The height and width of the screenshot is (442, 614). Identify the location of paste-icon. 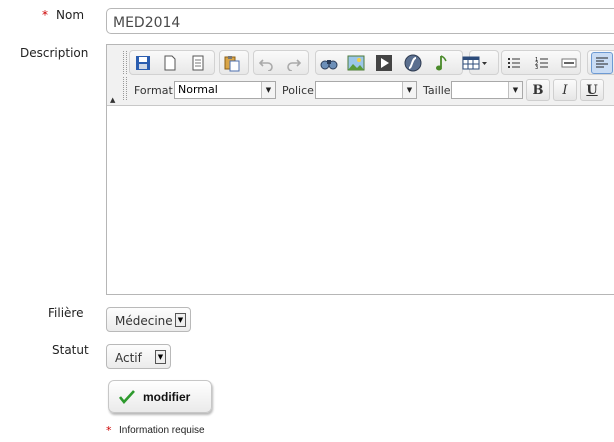
(232, 63).